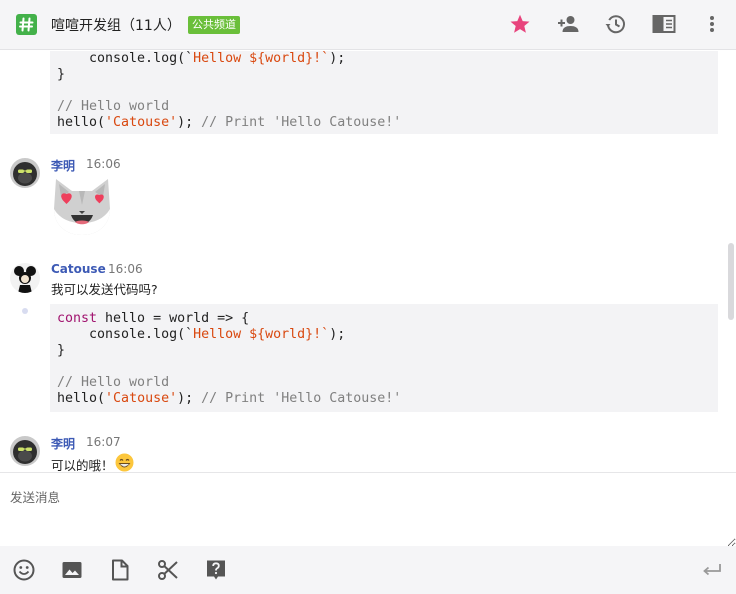 This screenshot has width=736, height=594. What do you see at coordinates (116, 26) in the screenshot?
I see `channel-title: 喧喧开发组（11人）` at bounding box center [116, 26].